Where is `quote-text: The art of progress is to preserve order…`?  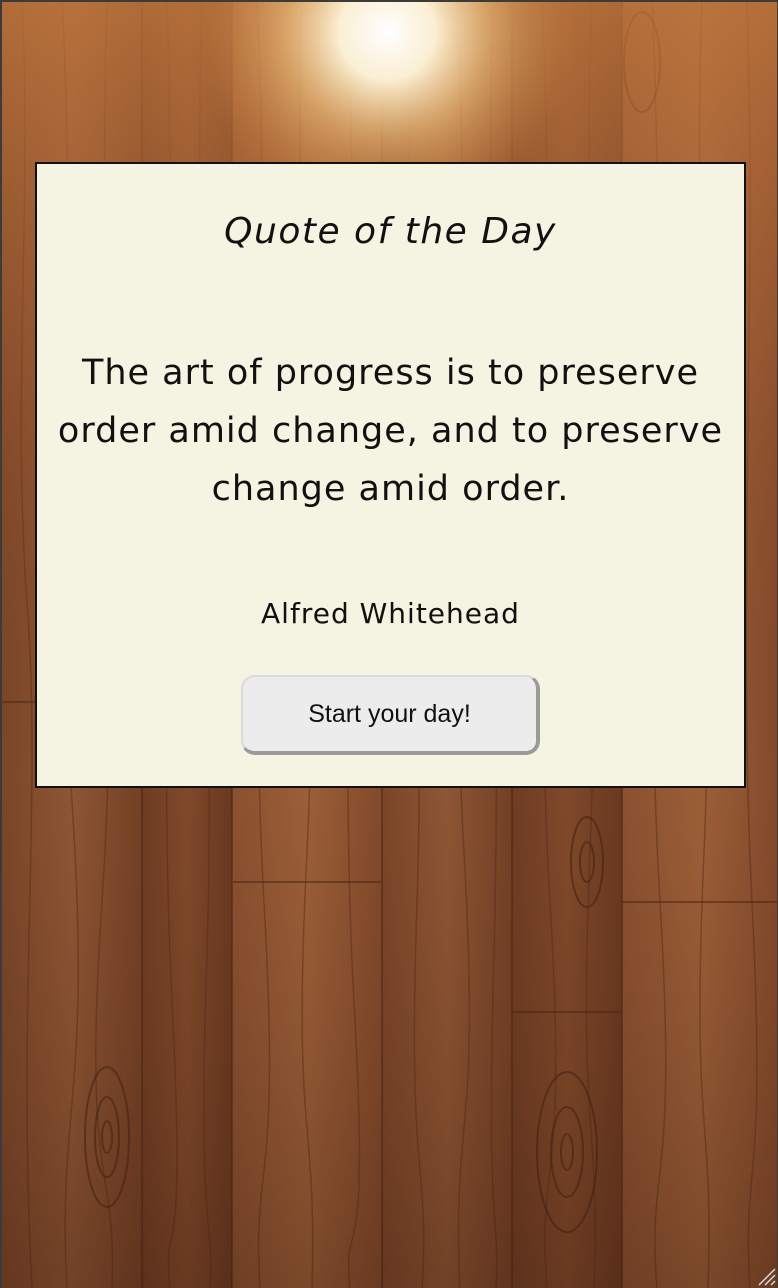
quote-text: The art of progress is to preserve order… is located at coordinates (390, 431).